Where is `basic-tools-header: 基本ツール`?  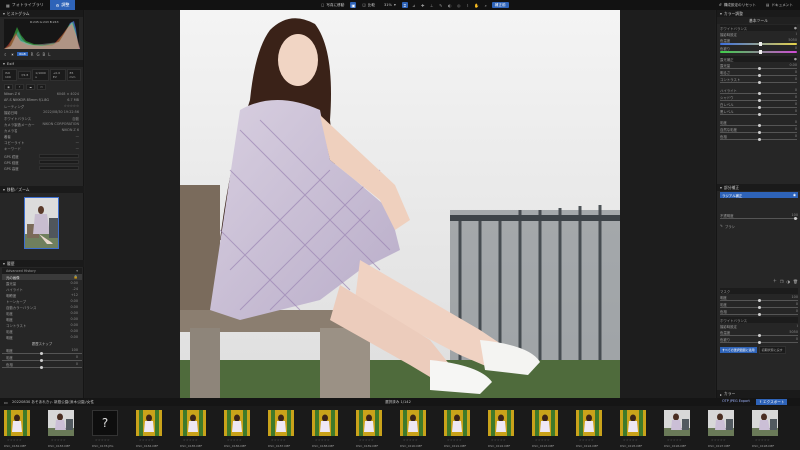
basic-tools-header: 基本ツール is located at coordinates (758, 20).